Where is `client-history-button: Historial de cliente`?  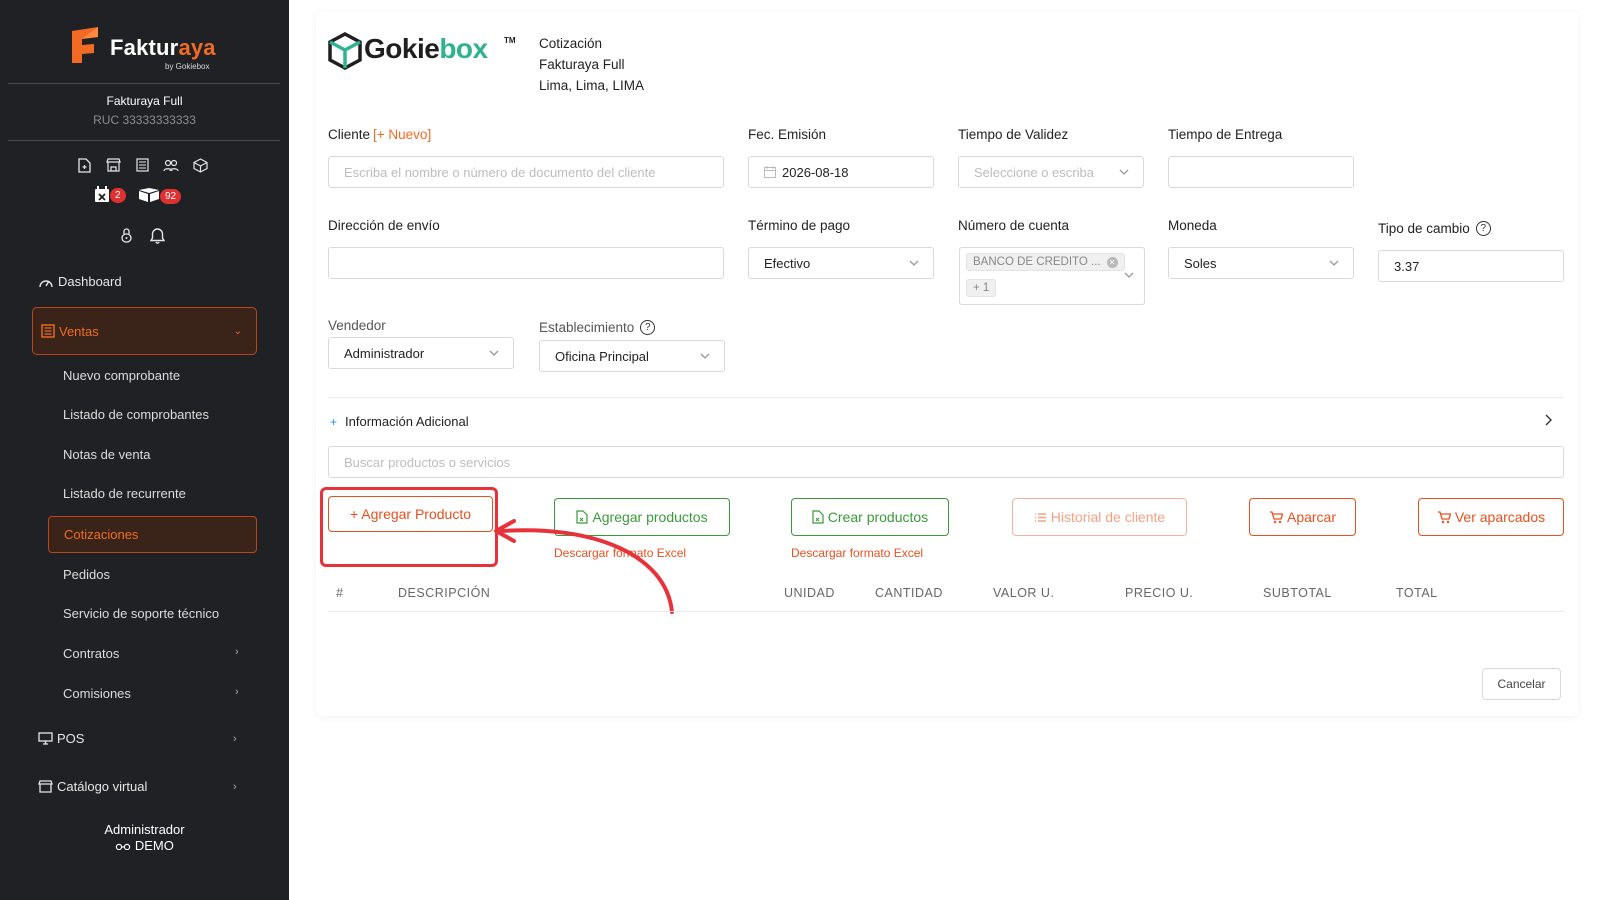 client-history-button: Historial de cliente is located at coordinates (1099, 517).